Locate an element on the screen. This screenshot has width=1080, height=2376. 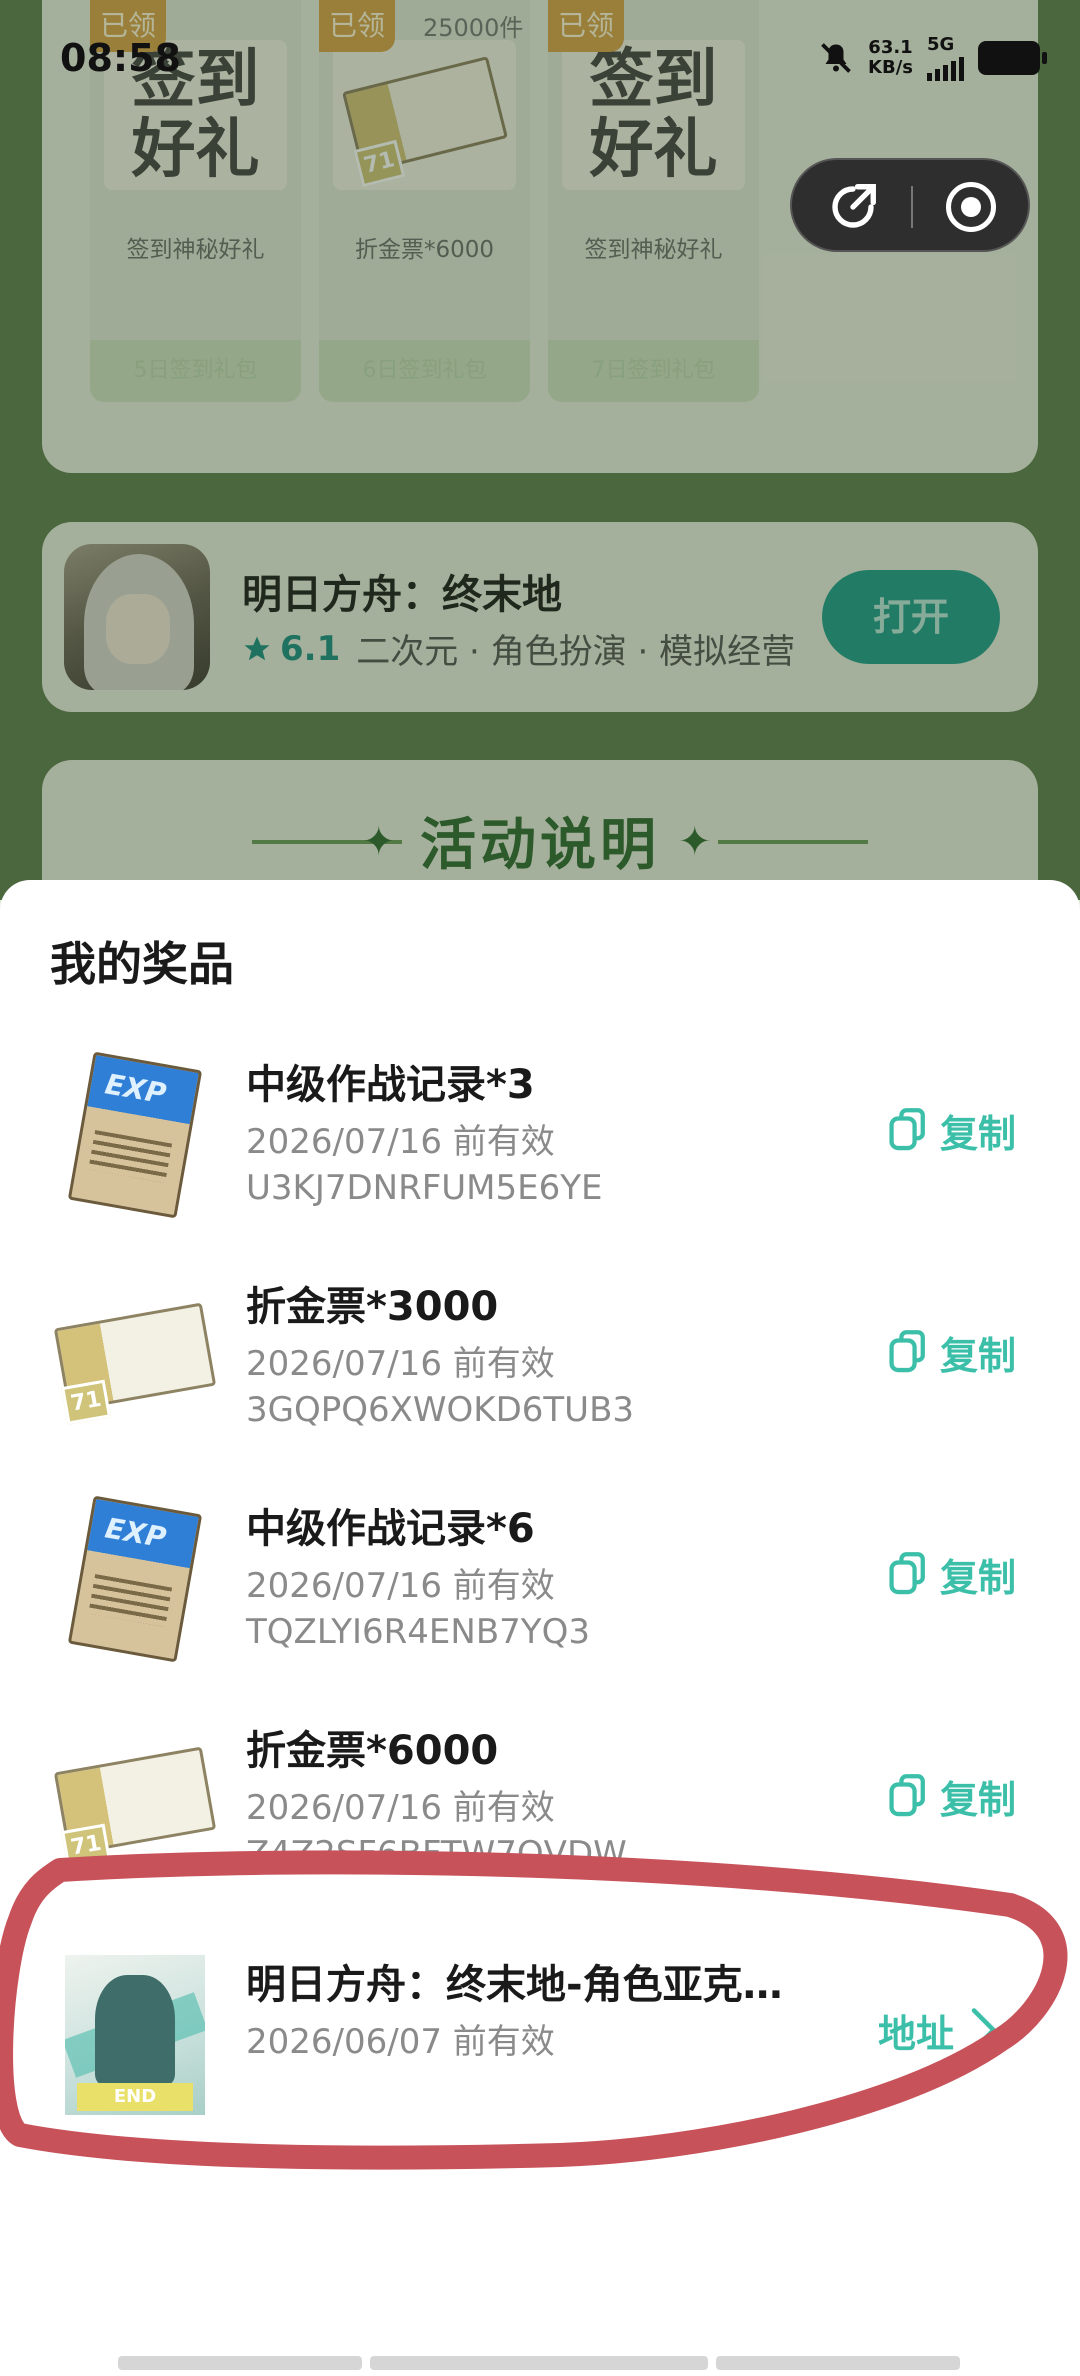
capsule-divider is located at coordinates (912, 207).